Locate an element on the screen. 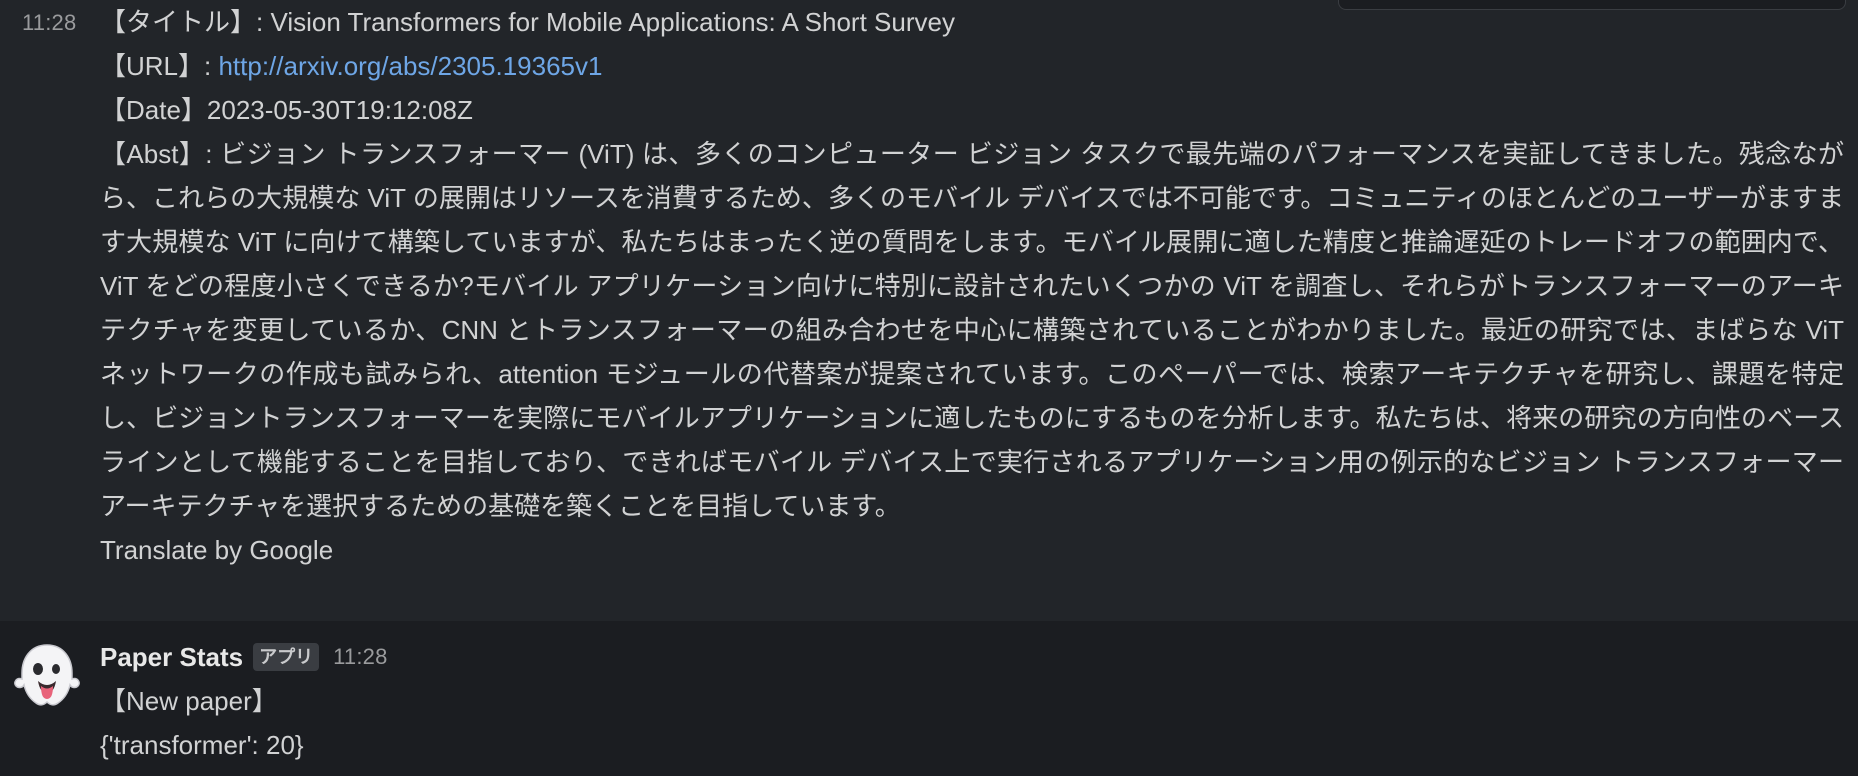 The height and width of the screenshot is (776, 1858). ghost-icon is located at coordinates (47, 675).